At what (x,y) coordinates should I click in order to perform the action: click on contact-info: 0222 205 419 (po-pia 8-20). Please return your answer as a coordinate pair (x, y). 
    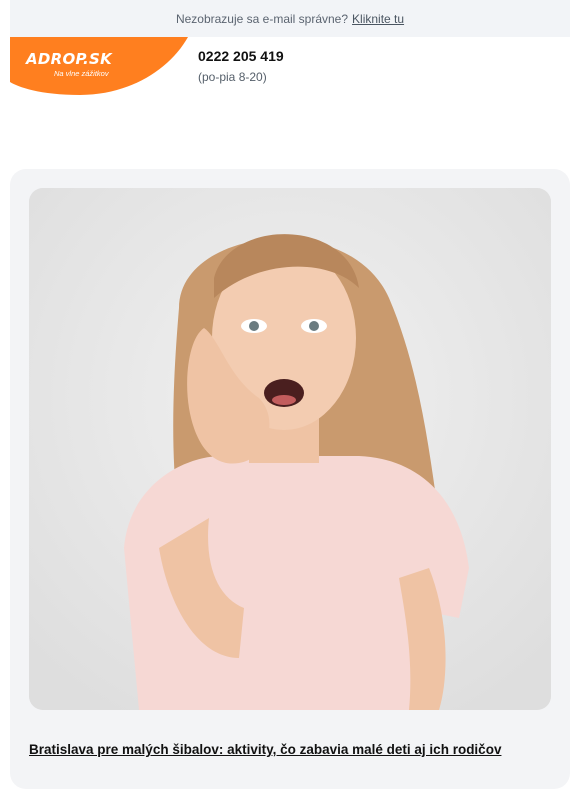
    Looking at the image, I should click on (241, 66).